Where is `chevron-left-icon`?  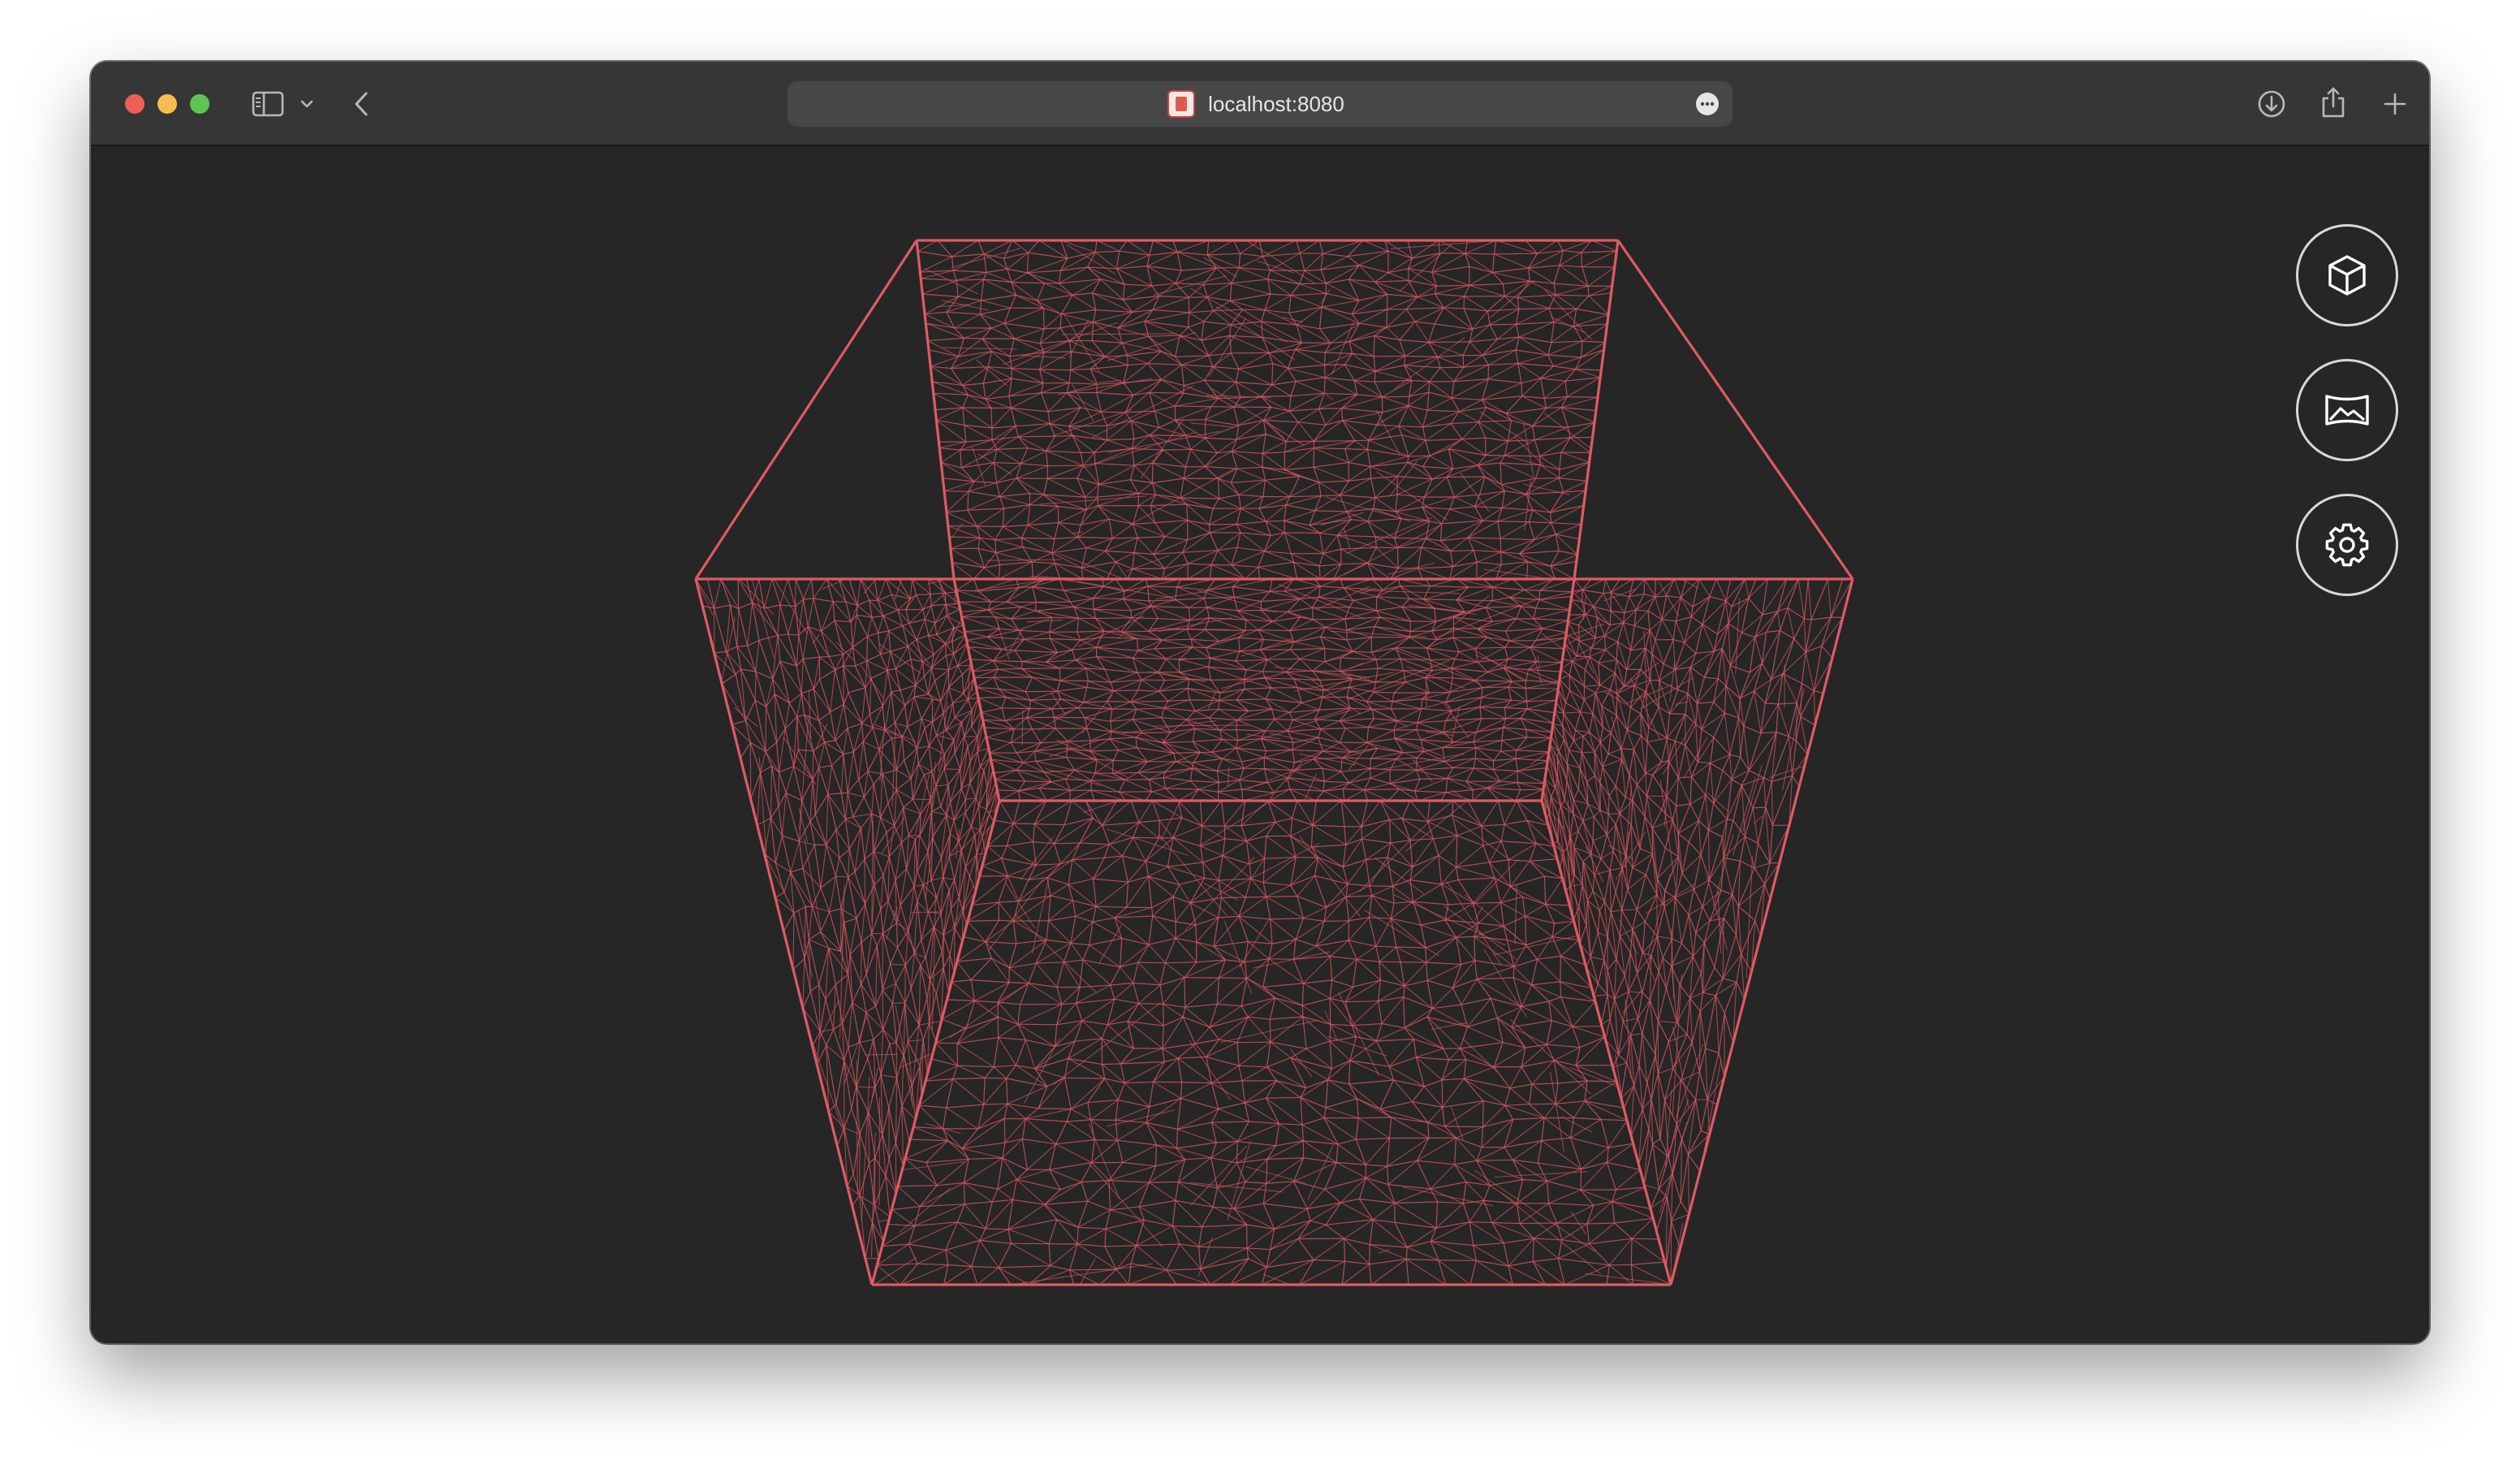
chevron-left-icon is located at coordinates (362, 104).